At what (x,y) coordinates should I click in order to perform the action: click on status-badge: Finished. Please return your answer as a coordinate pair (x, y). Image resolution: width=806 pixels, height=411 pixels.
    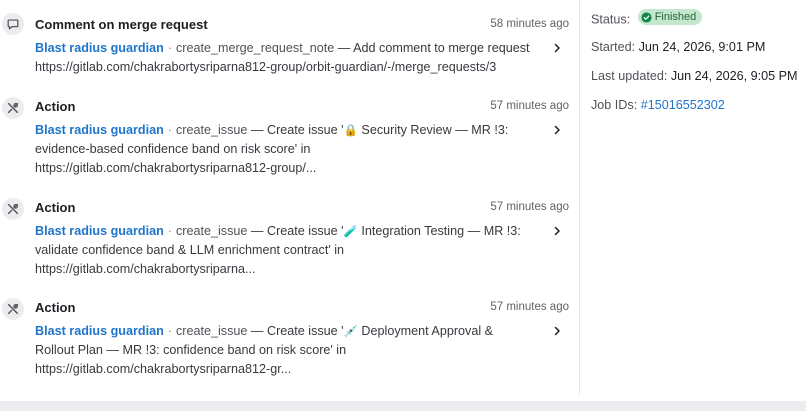
    Looking at the image, I should click on (670, 17).